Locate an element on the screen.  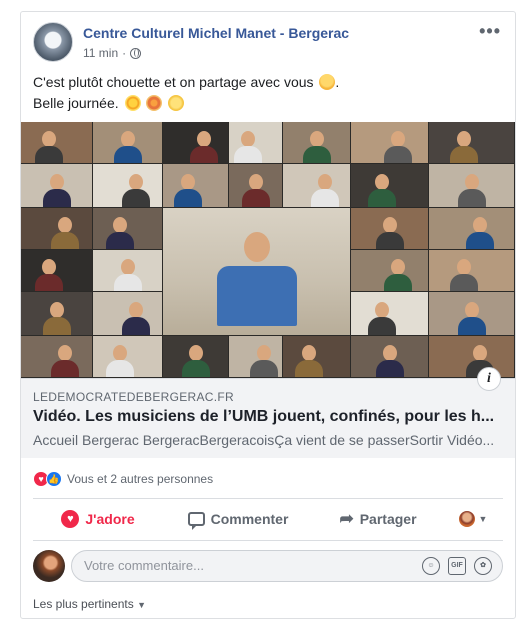
globe-icon is located at coordinates (136, 53).